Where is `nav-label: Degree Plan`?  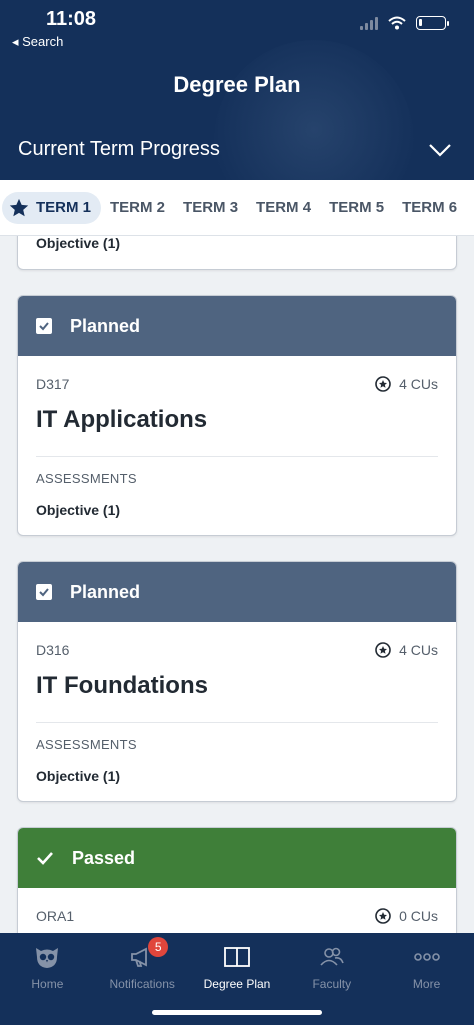 nav-label: Degree Plan is located at coordinates (237, 984).